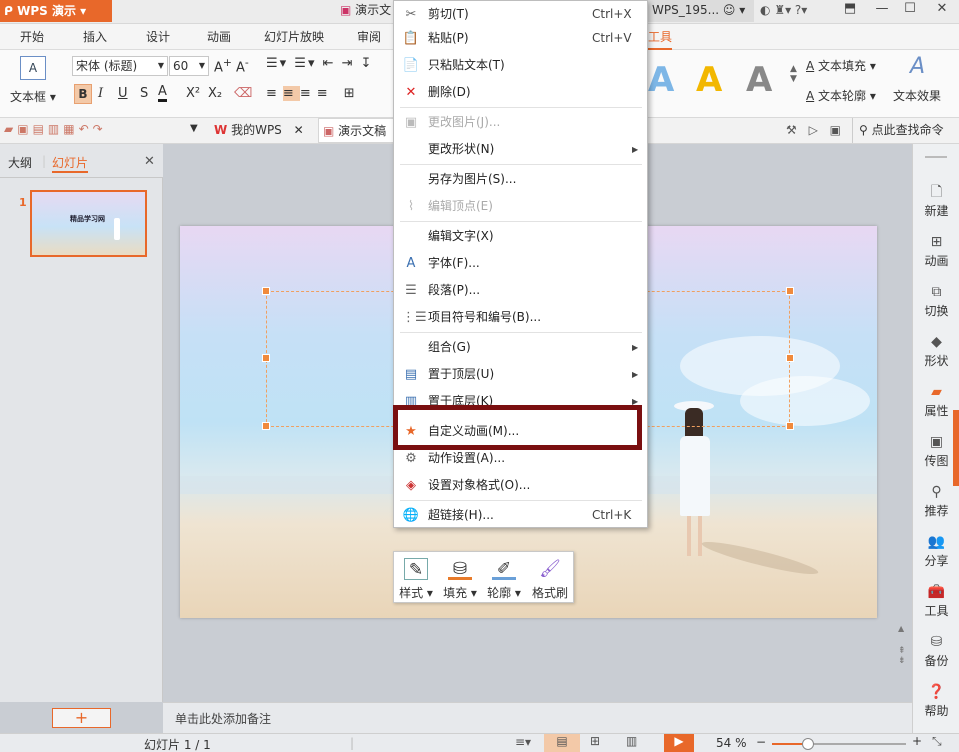 This screenshot has height=752, width=959. Describe the element at coordinates (661, 80) in the screenshot. I see `text-style-blue: A` at that location.